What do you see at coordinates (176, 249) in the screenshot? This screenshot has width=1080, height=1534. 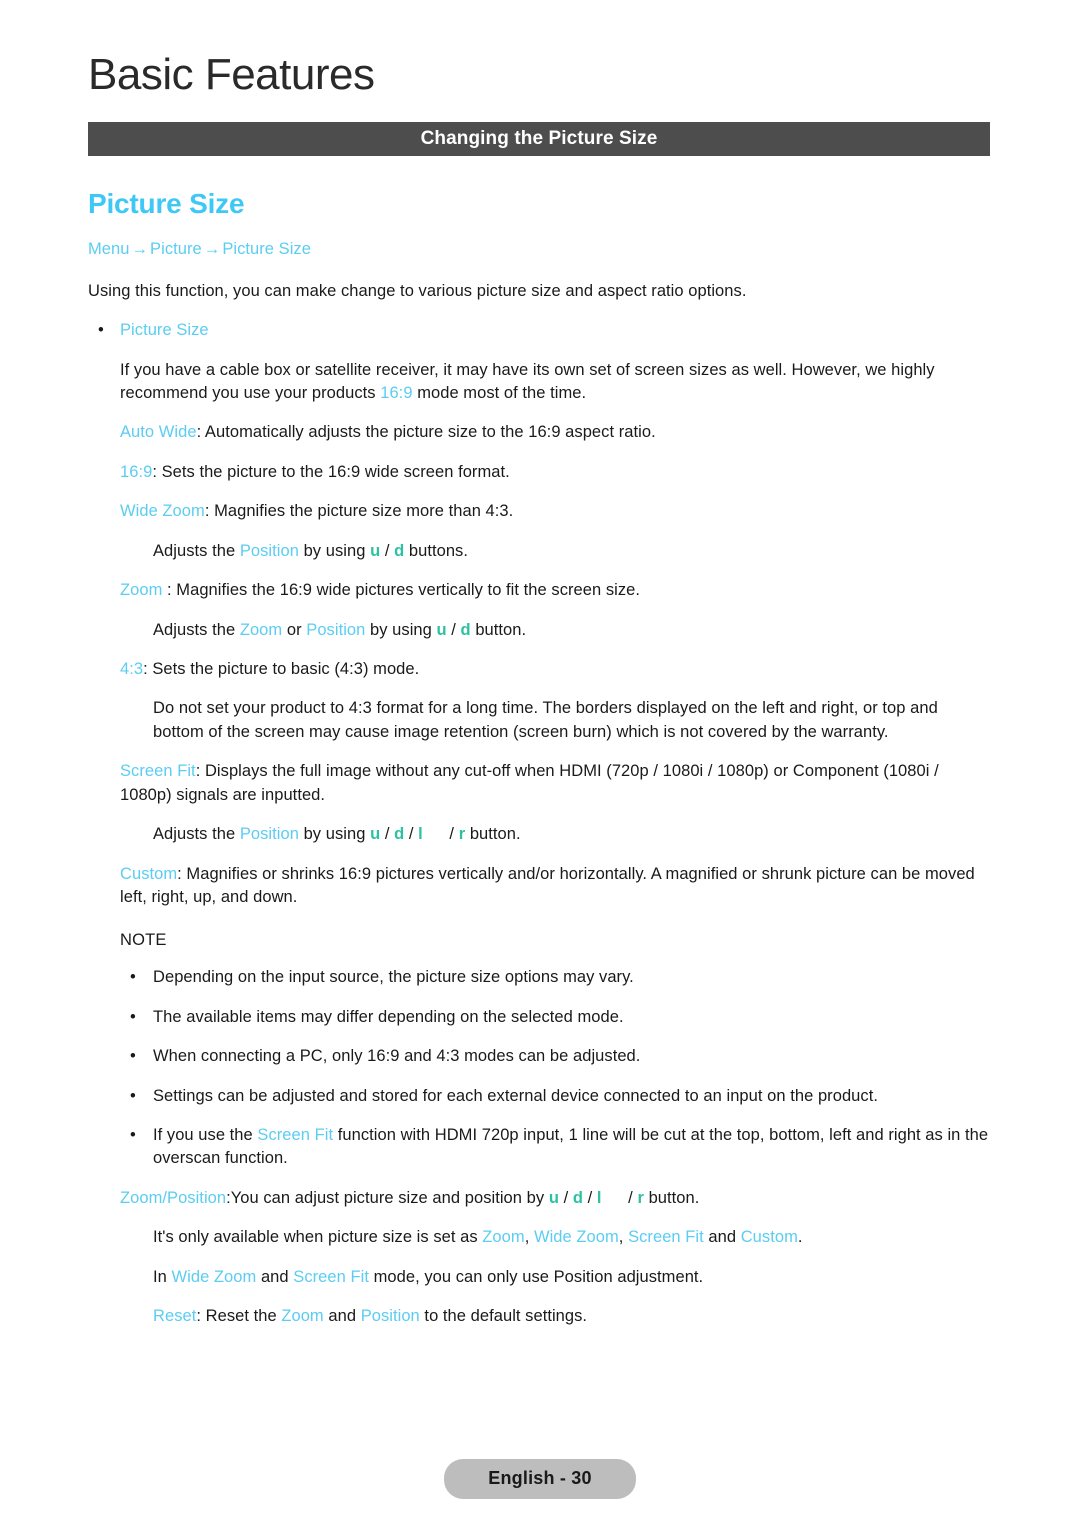 I see `breadcrumb-item-picture: Picture` at bounding box center [176, 249].